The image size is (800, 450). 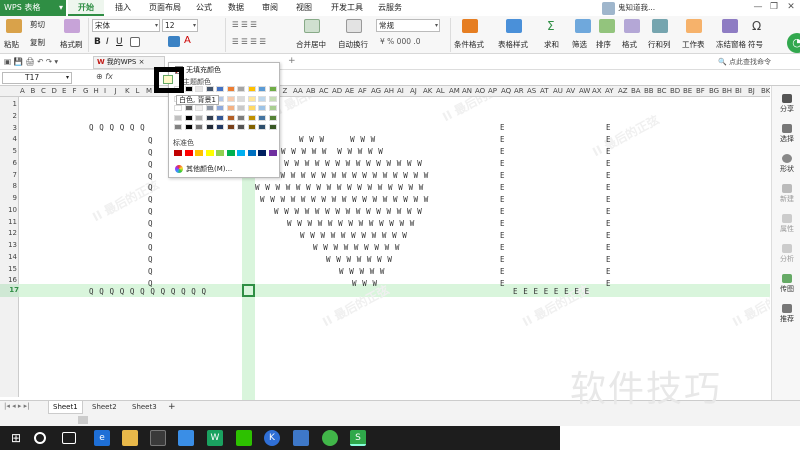 I want to click on row-header-10: 10, so click(x=8, y=210).